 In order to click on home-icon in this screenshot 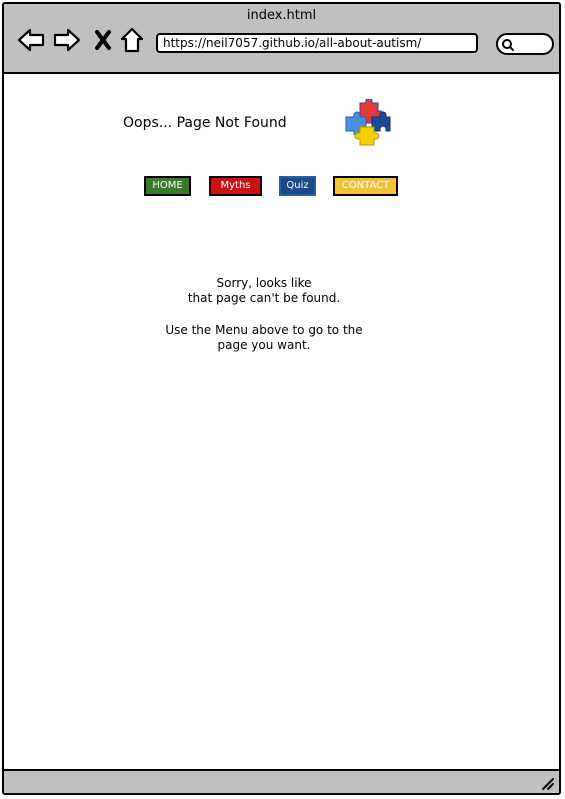, I will do `click(132, 40)`.